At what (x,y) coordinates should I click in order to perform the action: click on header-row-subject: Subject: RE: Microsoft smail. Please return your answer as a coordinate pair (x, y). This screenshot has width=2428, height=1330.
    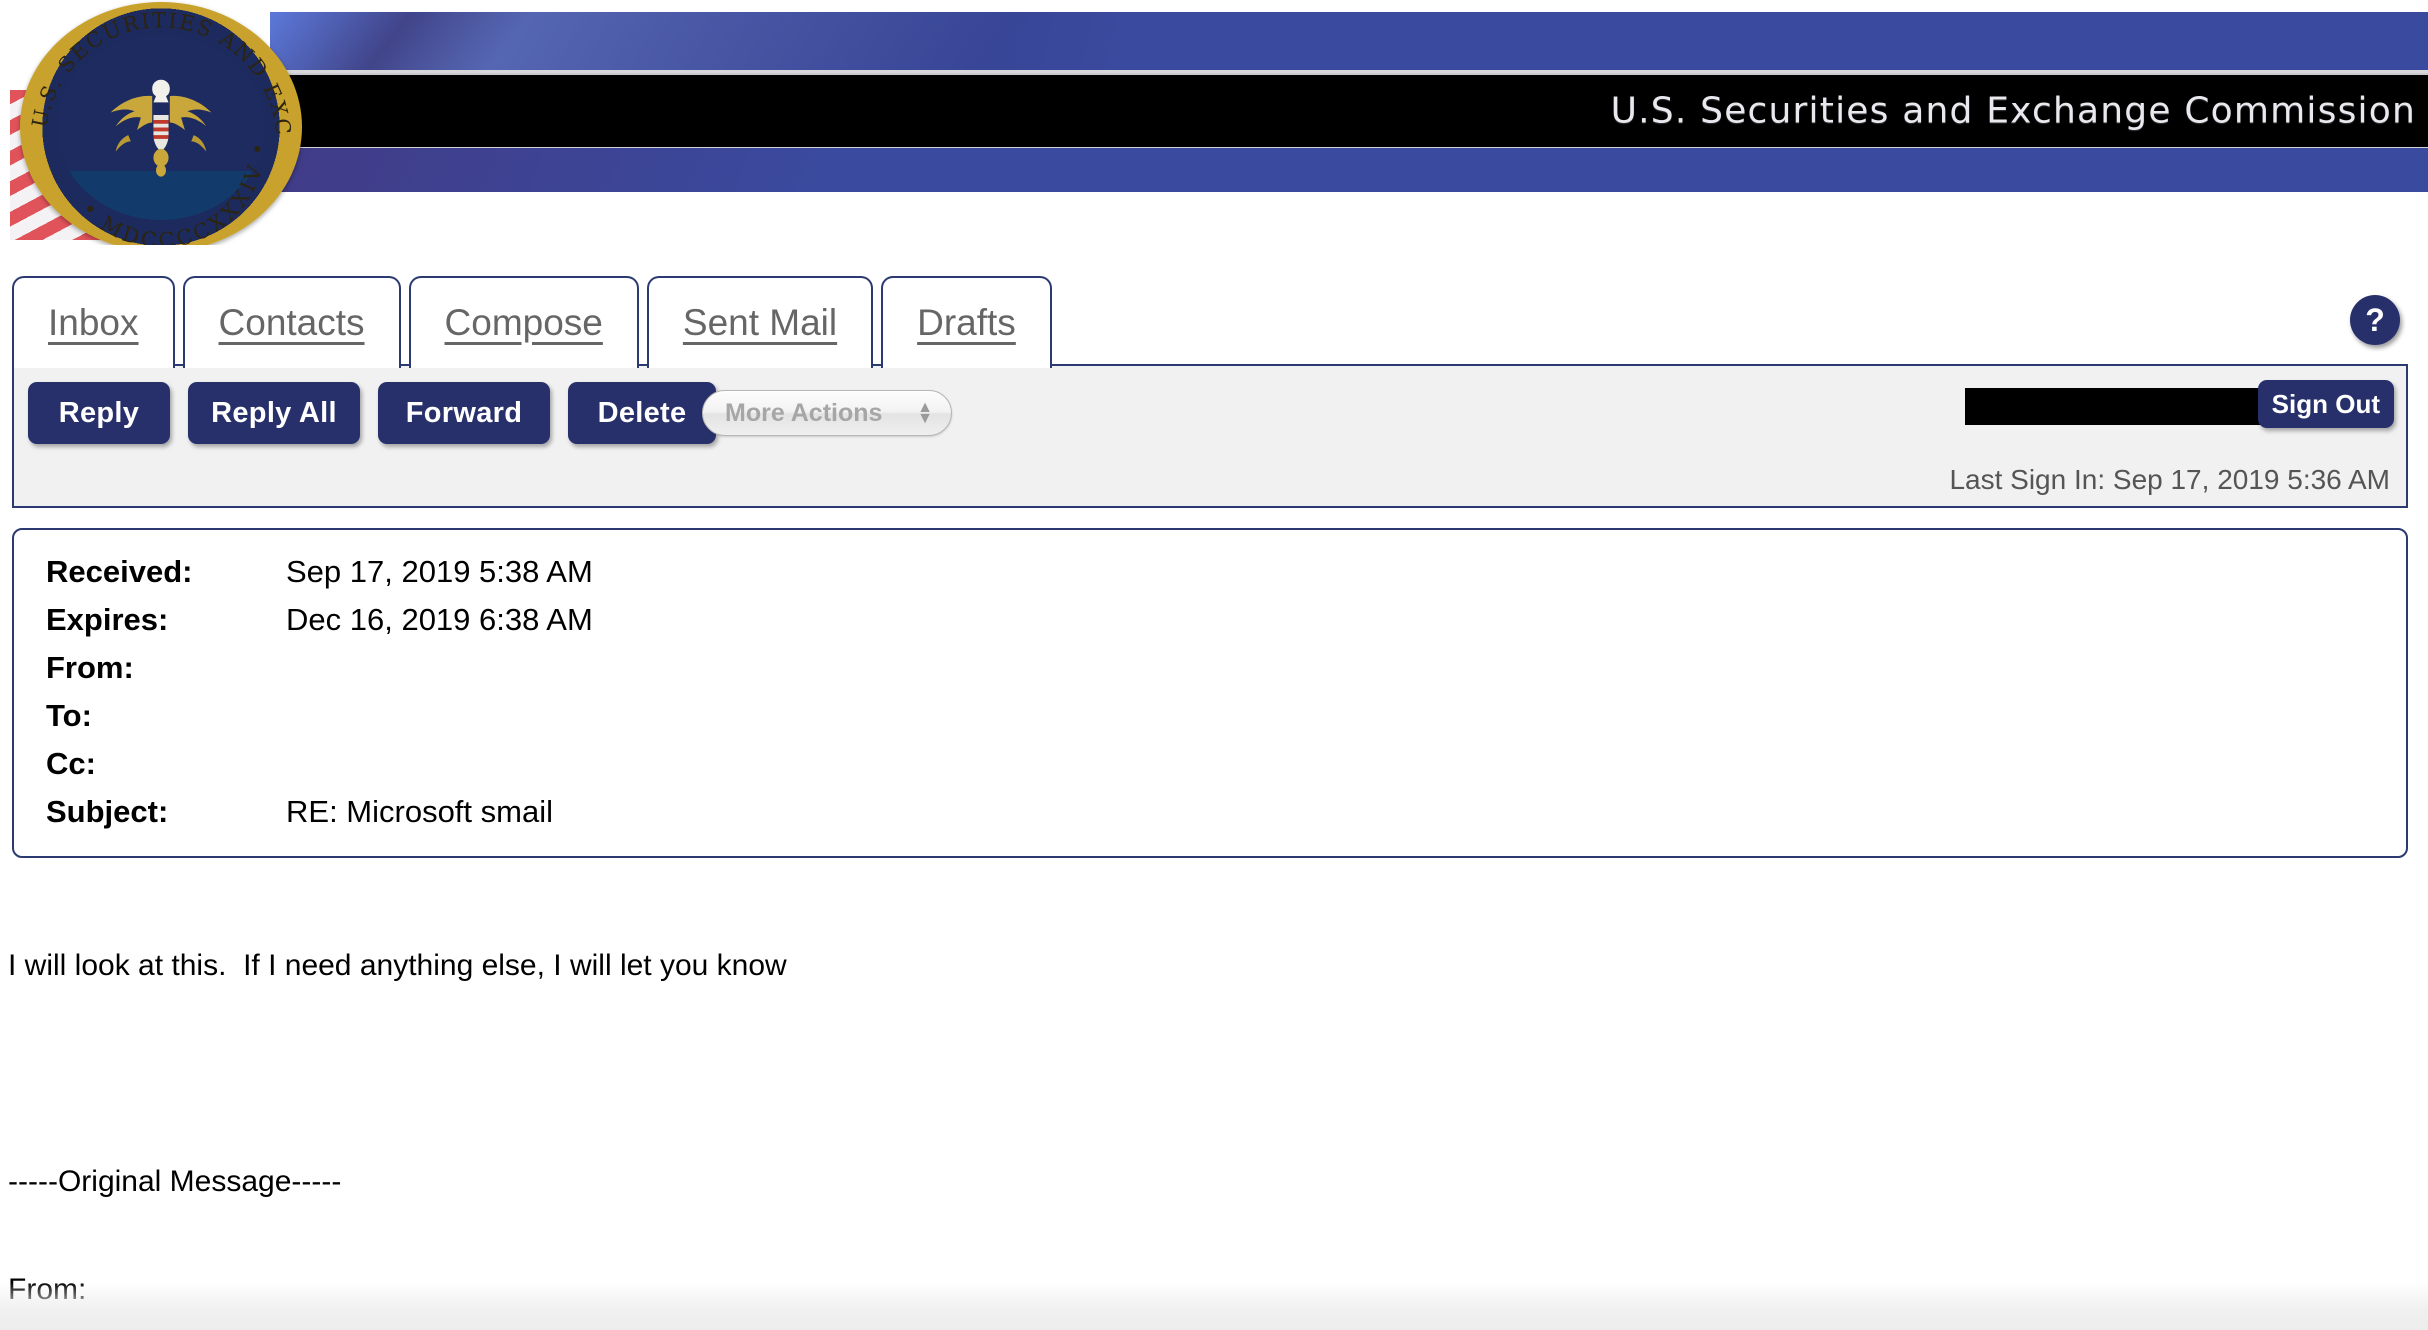
    Looking at the image, I should click on (1226, 818).